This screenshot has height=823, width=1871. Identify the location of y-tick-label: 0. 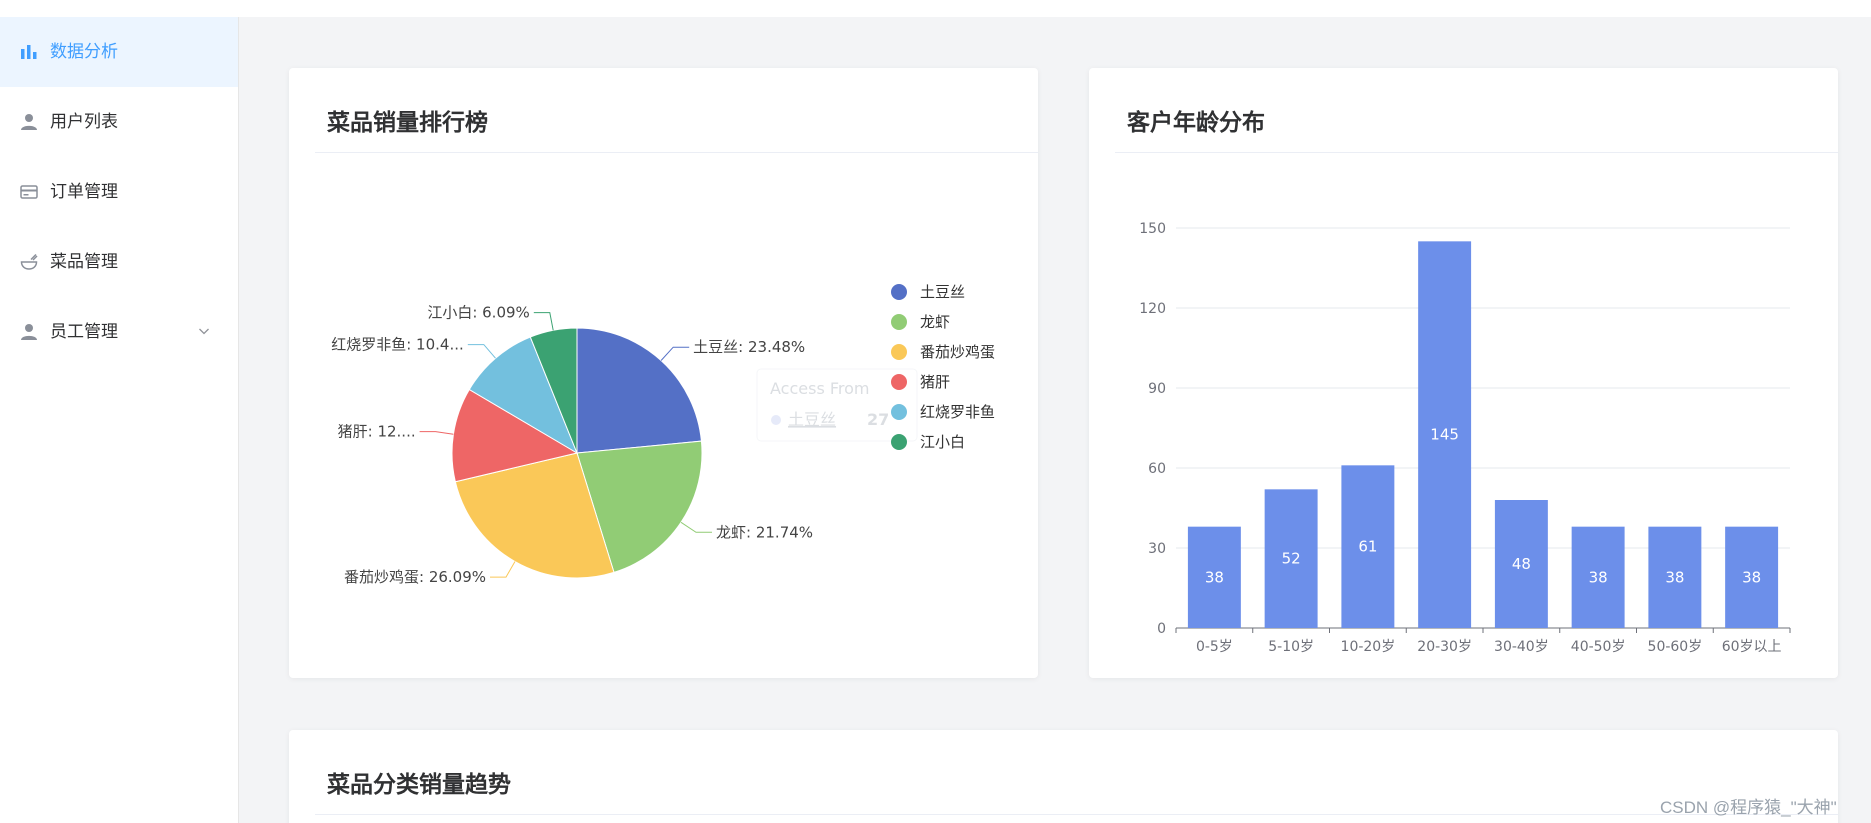
(1161, 629).